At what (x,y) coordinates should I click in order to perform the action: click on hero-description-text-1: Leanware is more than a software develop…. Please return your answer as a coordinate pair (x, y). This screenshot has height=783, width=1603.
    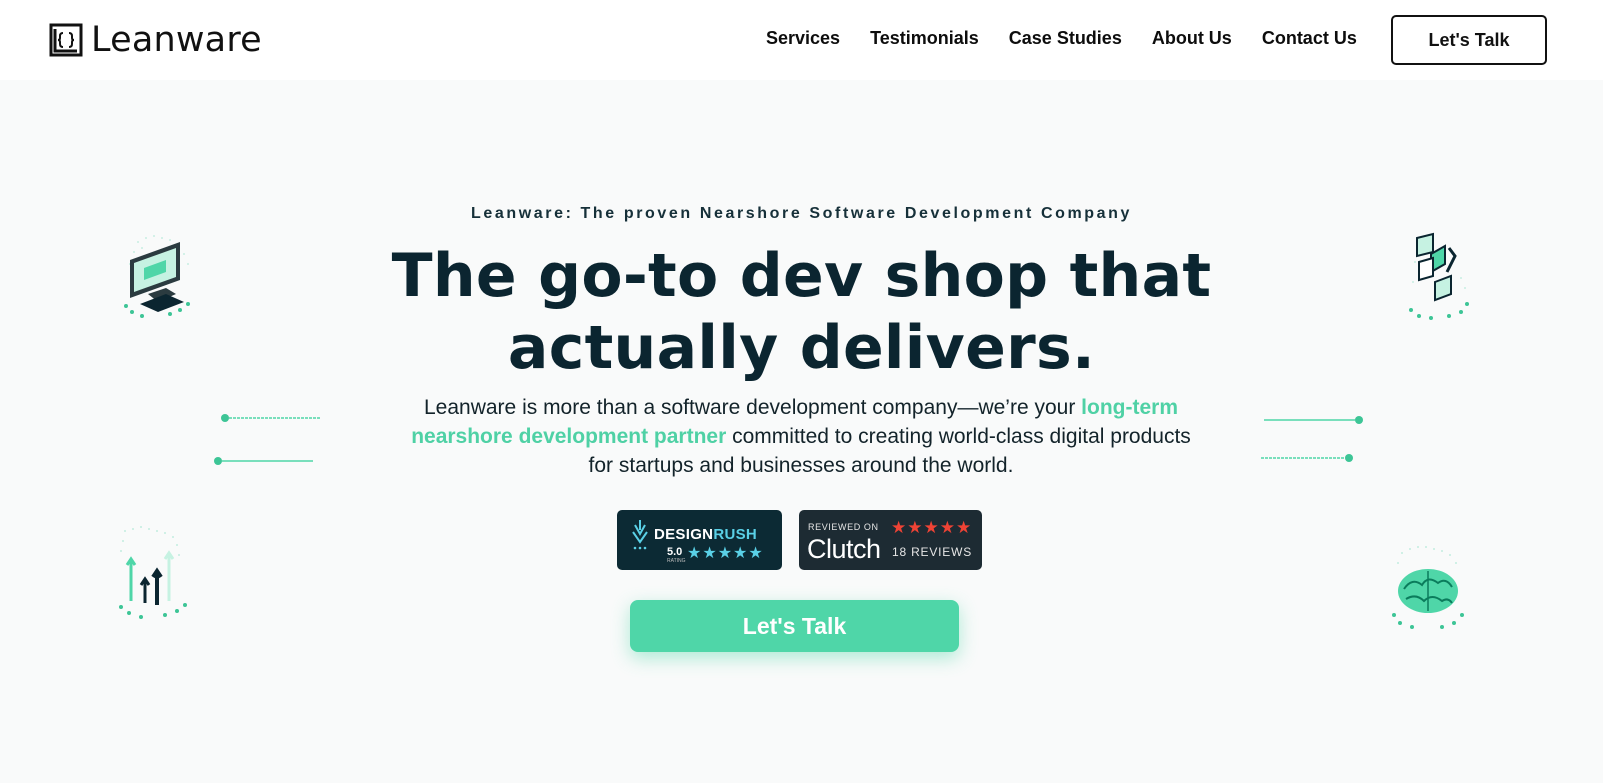
    Looking at the image, I should click on (753, 407).